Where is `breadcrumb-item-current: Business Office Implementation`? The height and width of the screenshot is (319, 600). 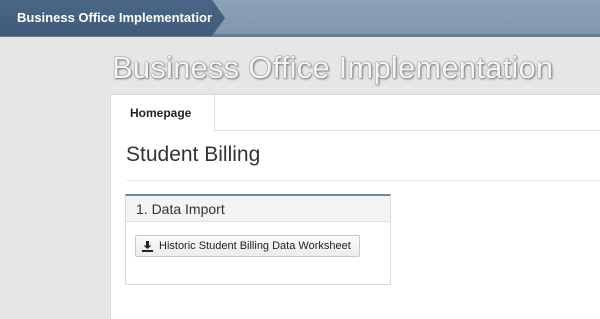
breadcrumb-item-current: Business Office Implementation is located at coordinates (107, 18).